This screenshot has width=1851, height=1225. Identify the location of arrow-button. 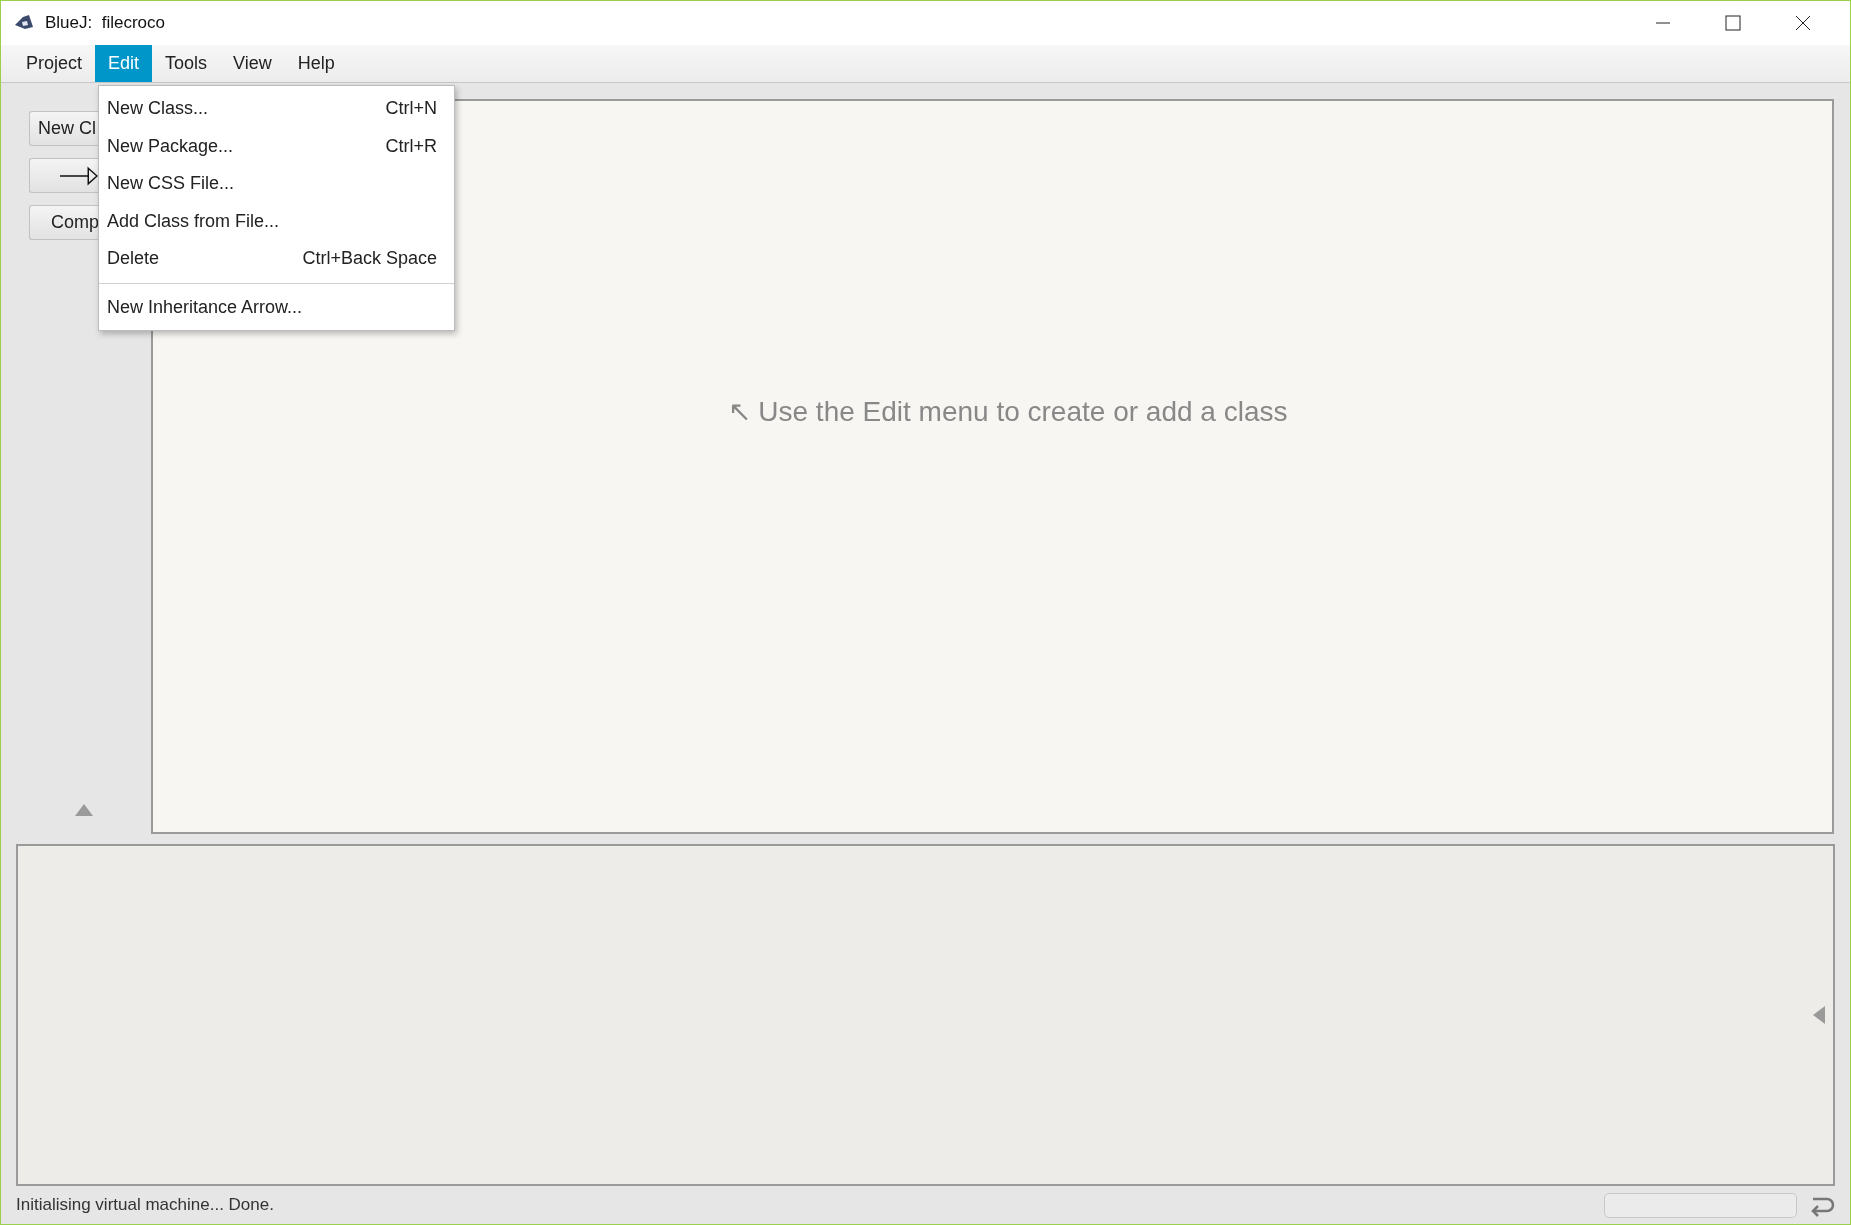
(63, 175).